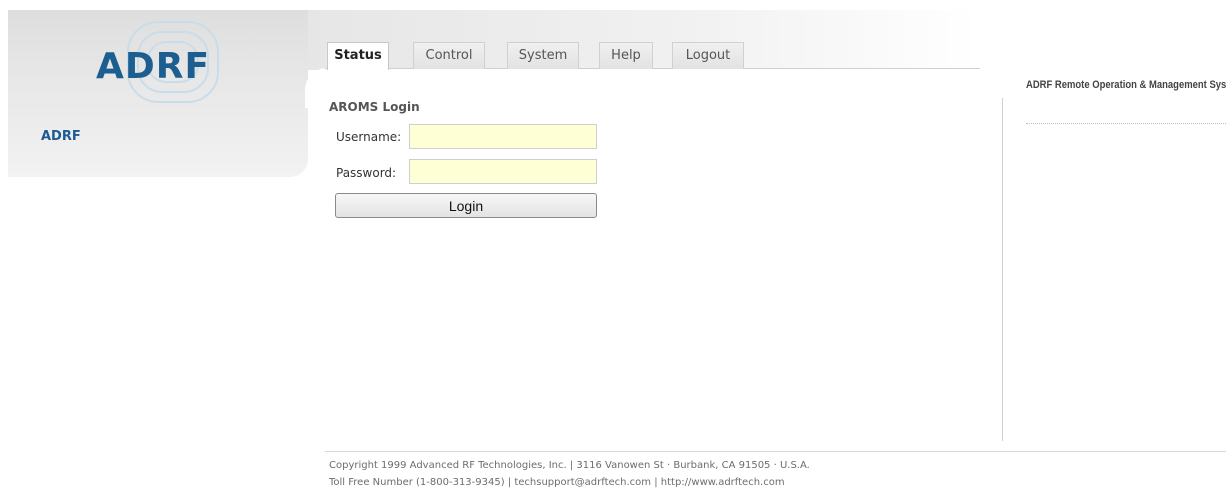 Image resolution: width=1226 pixels, height=491 pixels. I want to click on logo-panel: ADRF ADRF, so click(158, 93).